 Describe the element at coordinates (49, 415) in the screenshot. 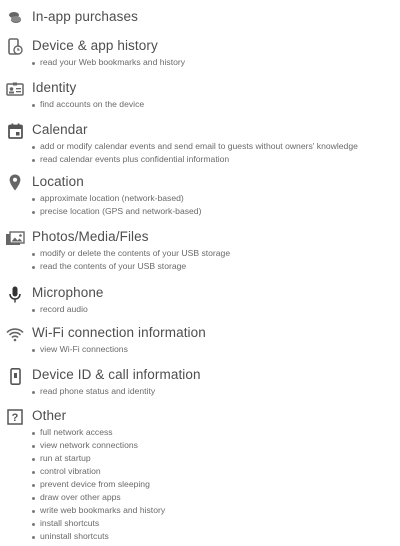

I see `permission-title: Other` at that location.